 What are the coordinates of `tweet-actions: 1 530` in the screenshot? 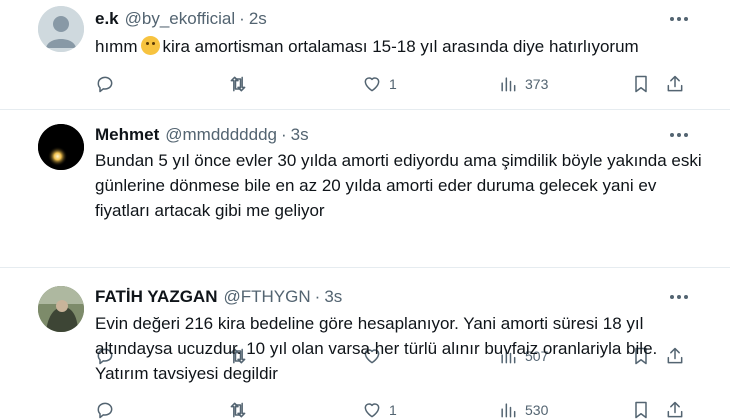 It's located at (365, 409).